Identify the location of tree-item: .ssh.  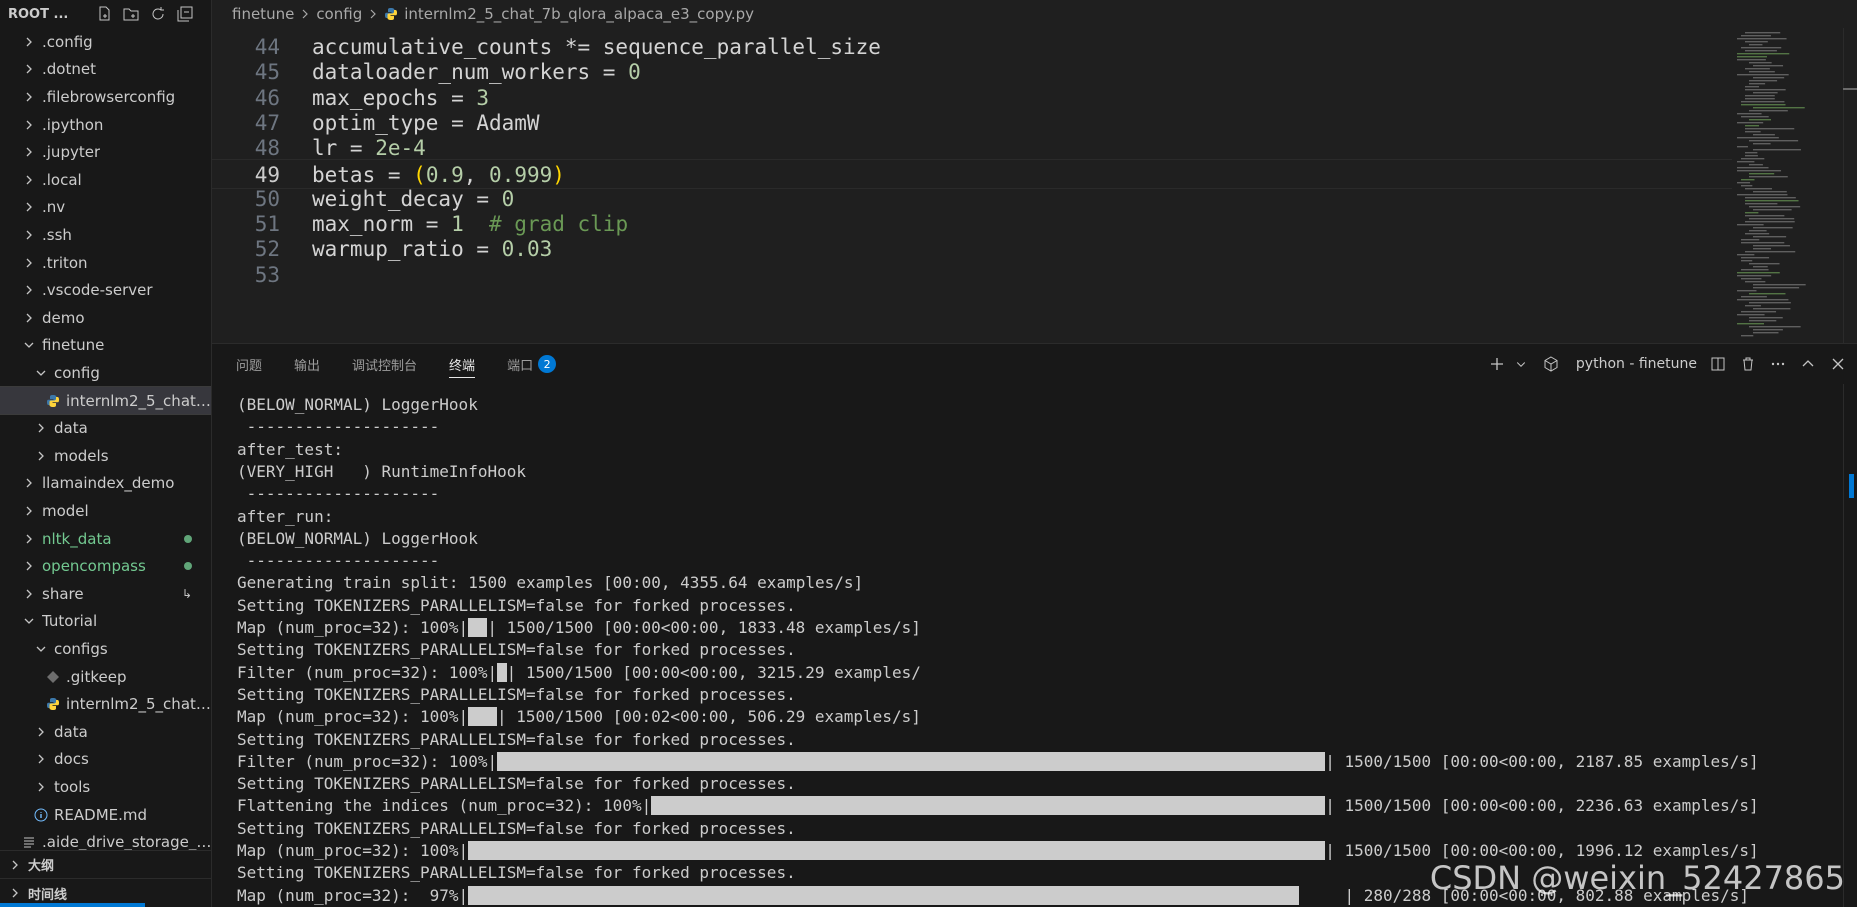
(105, 235).